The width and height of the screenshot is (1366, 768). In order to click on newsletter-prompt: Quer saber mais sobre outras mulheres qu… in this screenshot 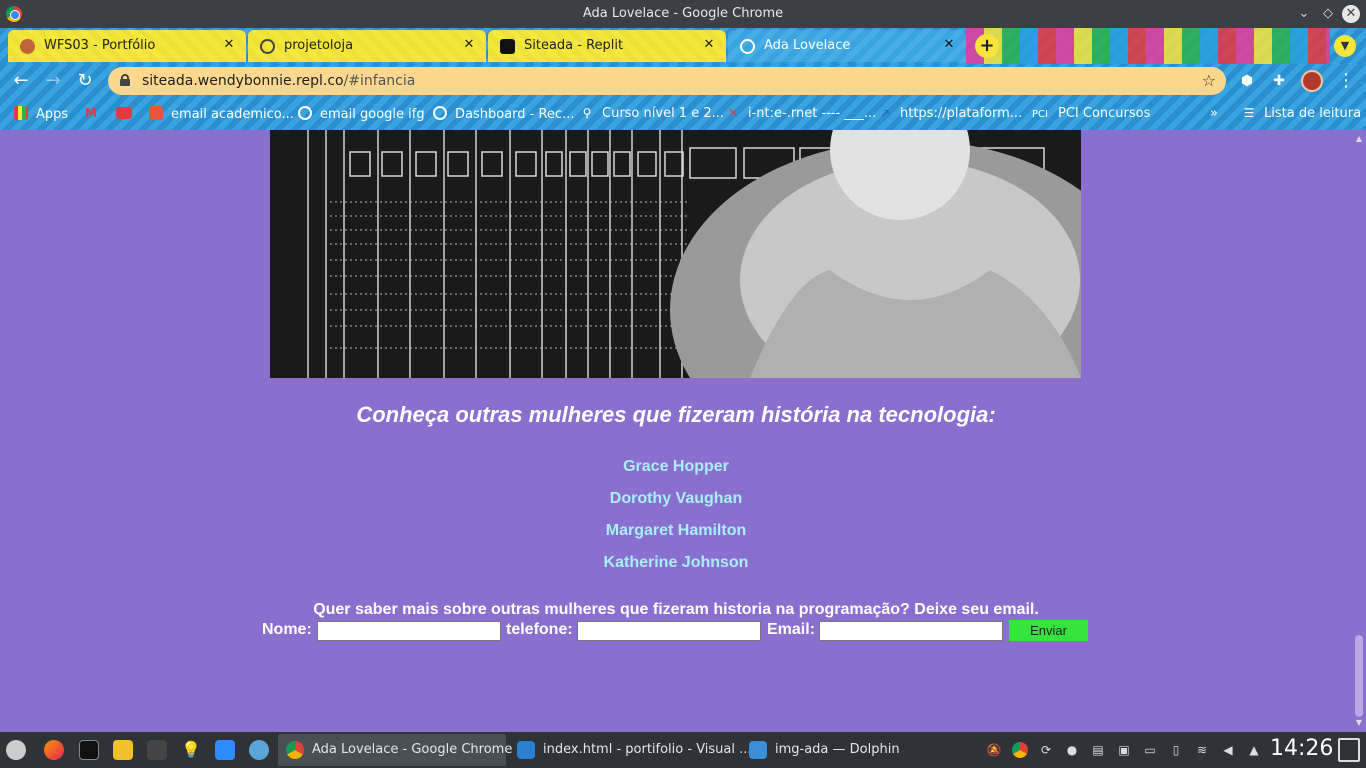, I will do `click(676, 609)`.